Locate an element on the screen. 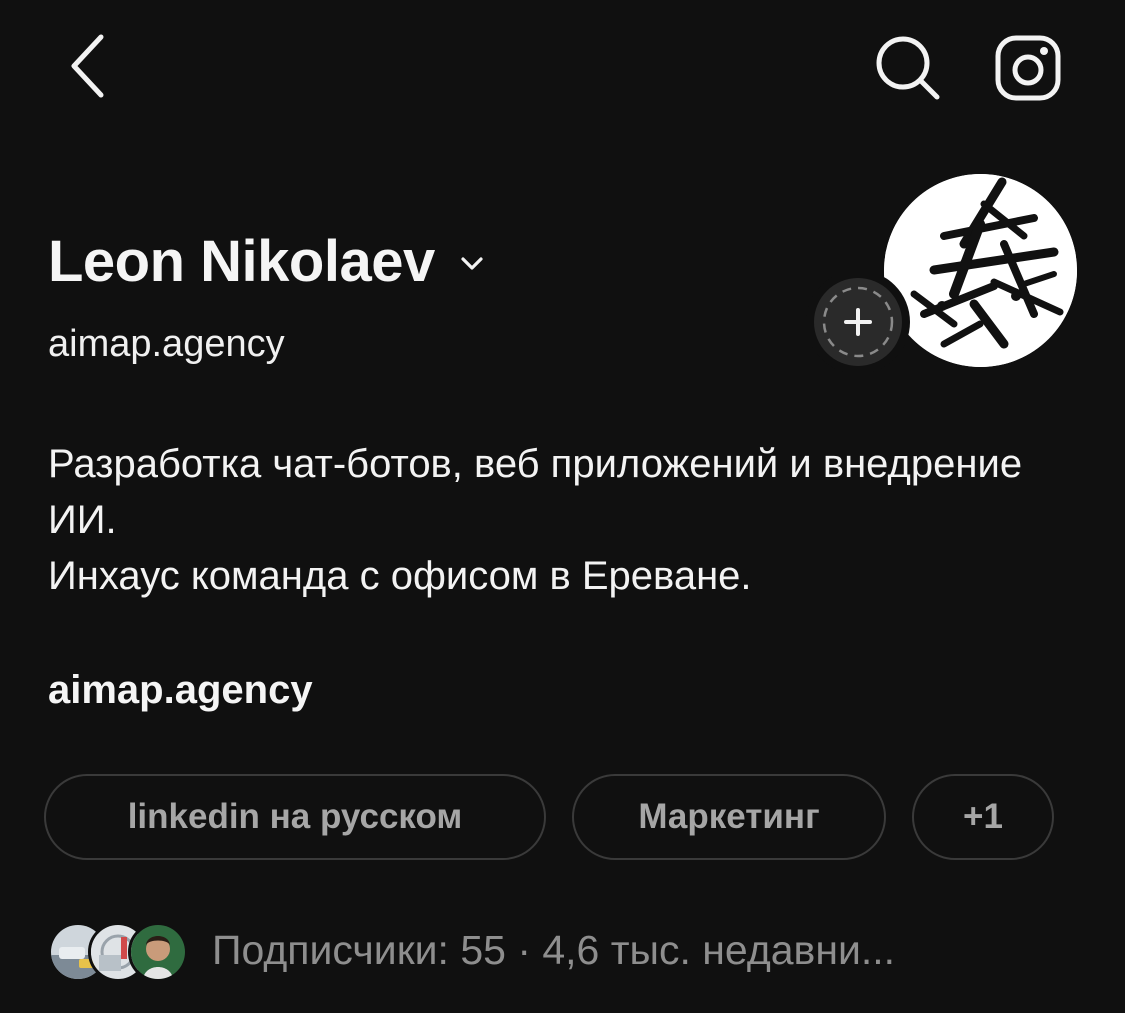 This screenshot has height=1013, width=1125. search-button is located at coordinates (908, 68).